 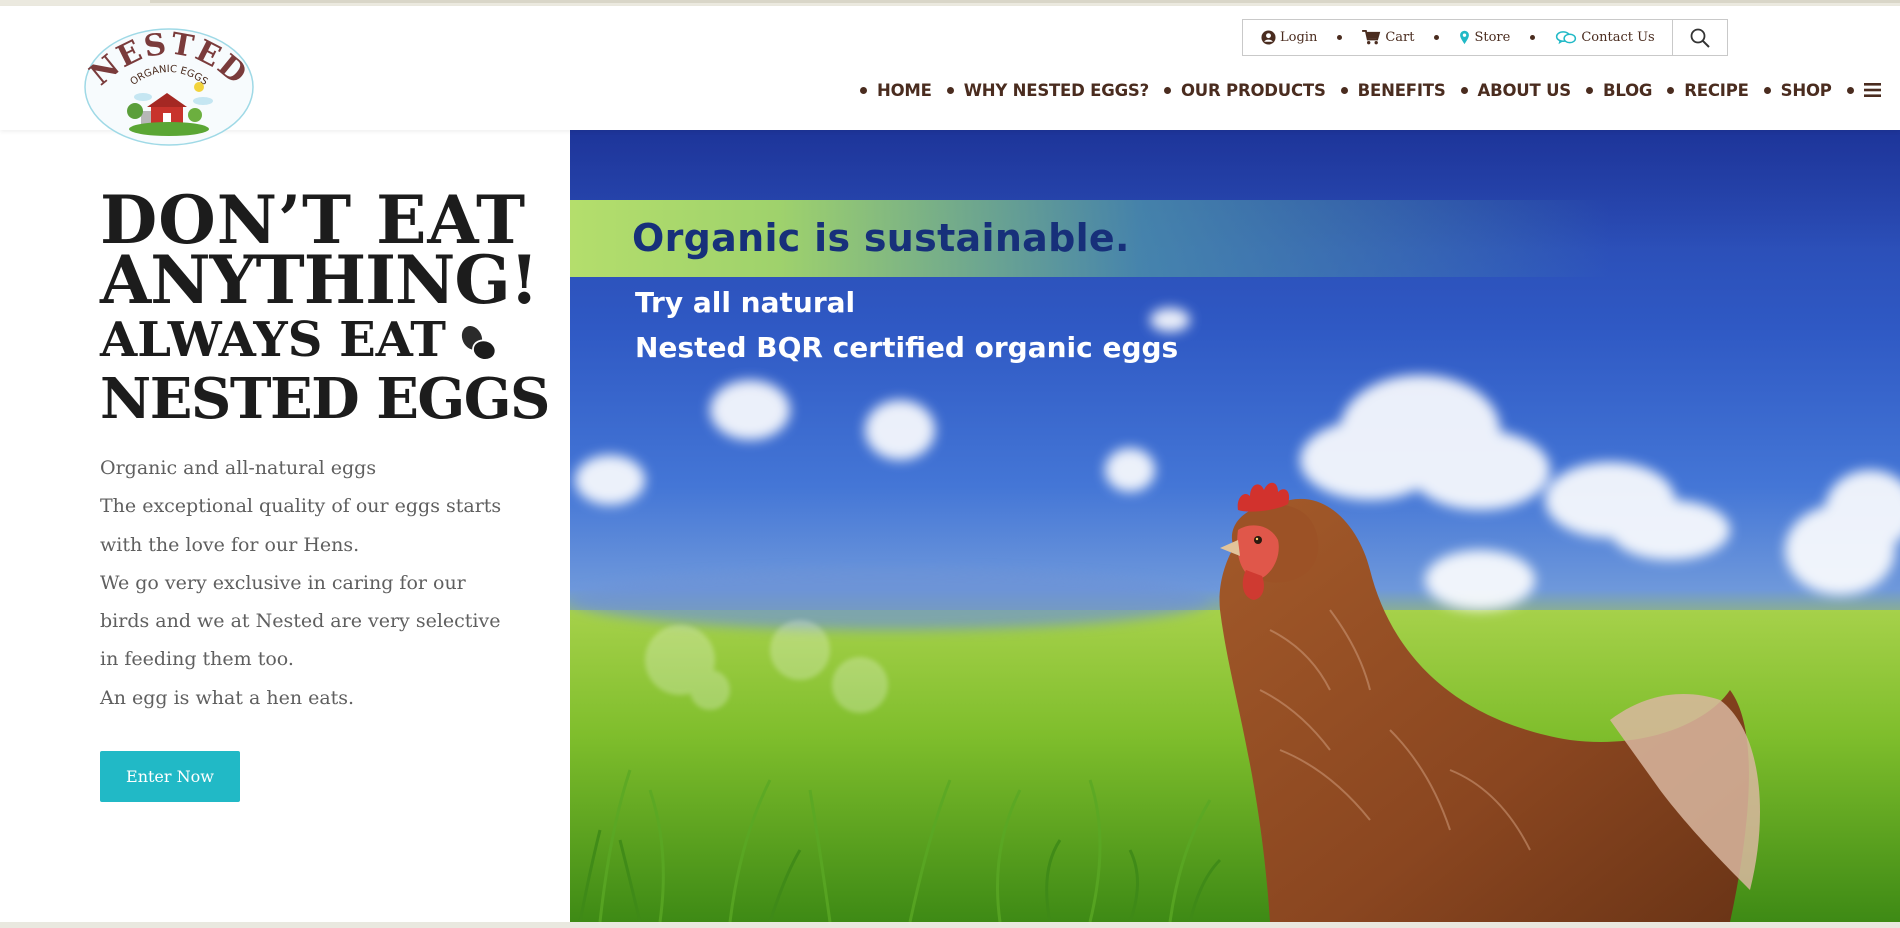 I want to click on headline-line-3-row: ALWAYS EAT, so click(x=300, y=340).